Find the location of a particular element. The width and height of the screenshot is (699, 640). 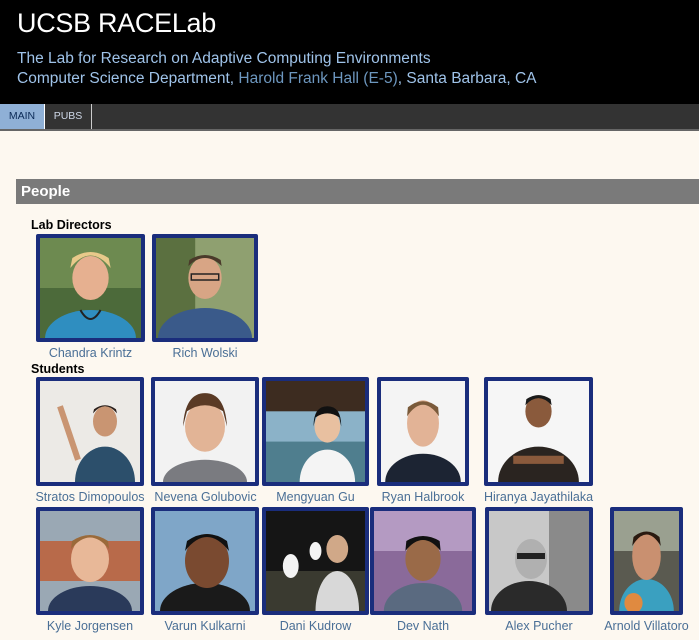

people-section-header: People is located at coordinates (357, 191).